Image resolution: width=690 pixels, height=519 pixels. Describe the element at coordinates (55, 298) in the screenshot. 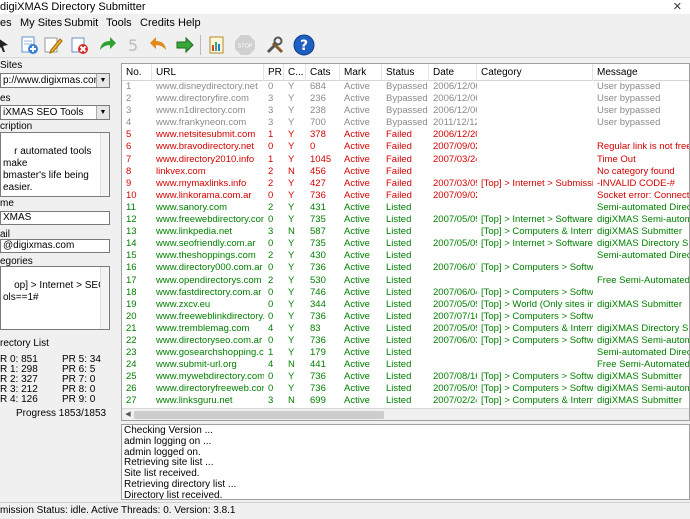

I see `categories-field: op] > Internet > SEO ols==1#` at that location.